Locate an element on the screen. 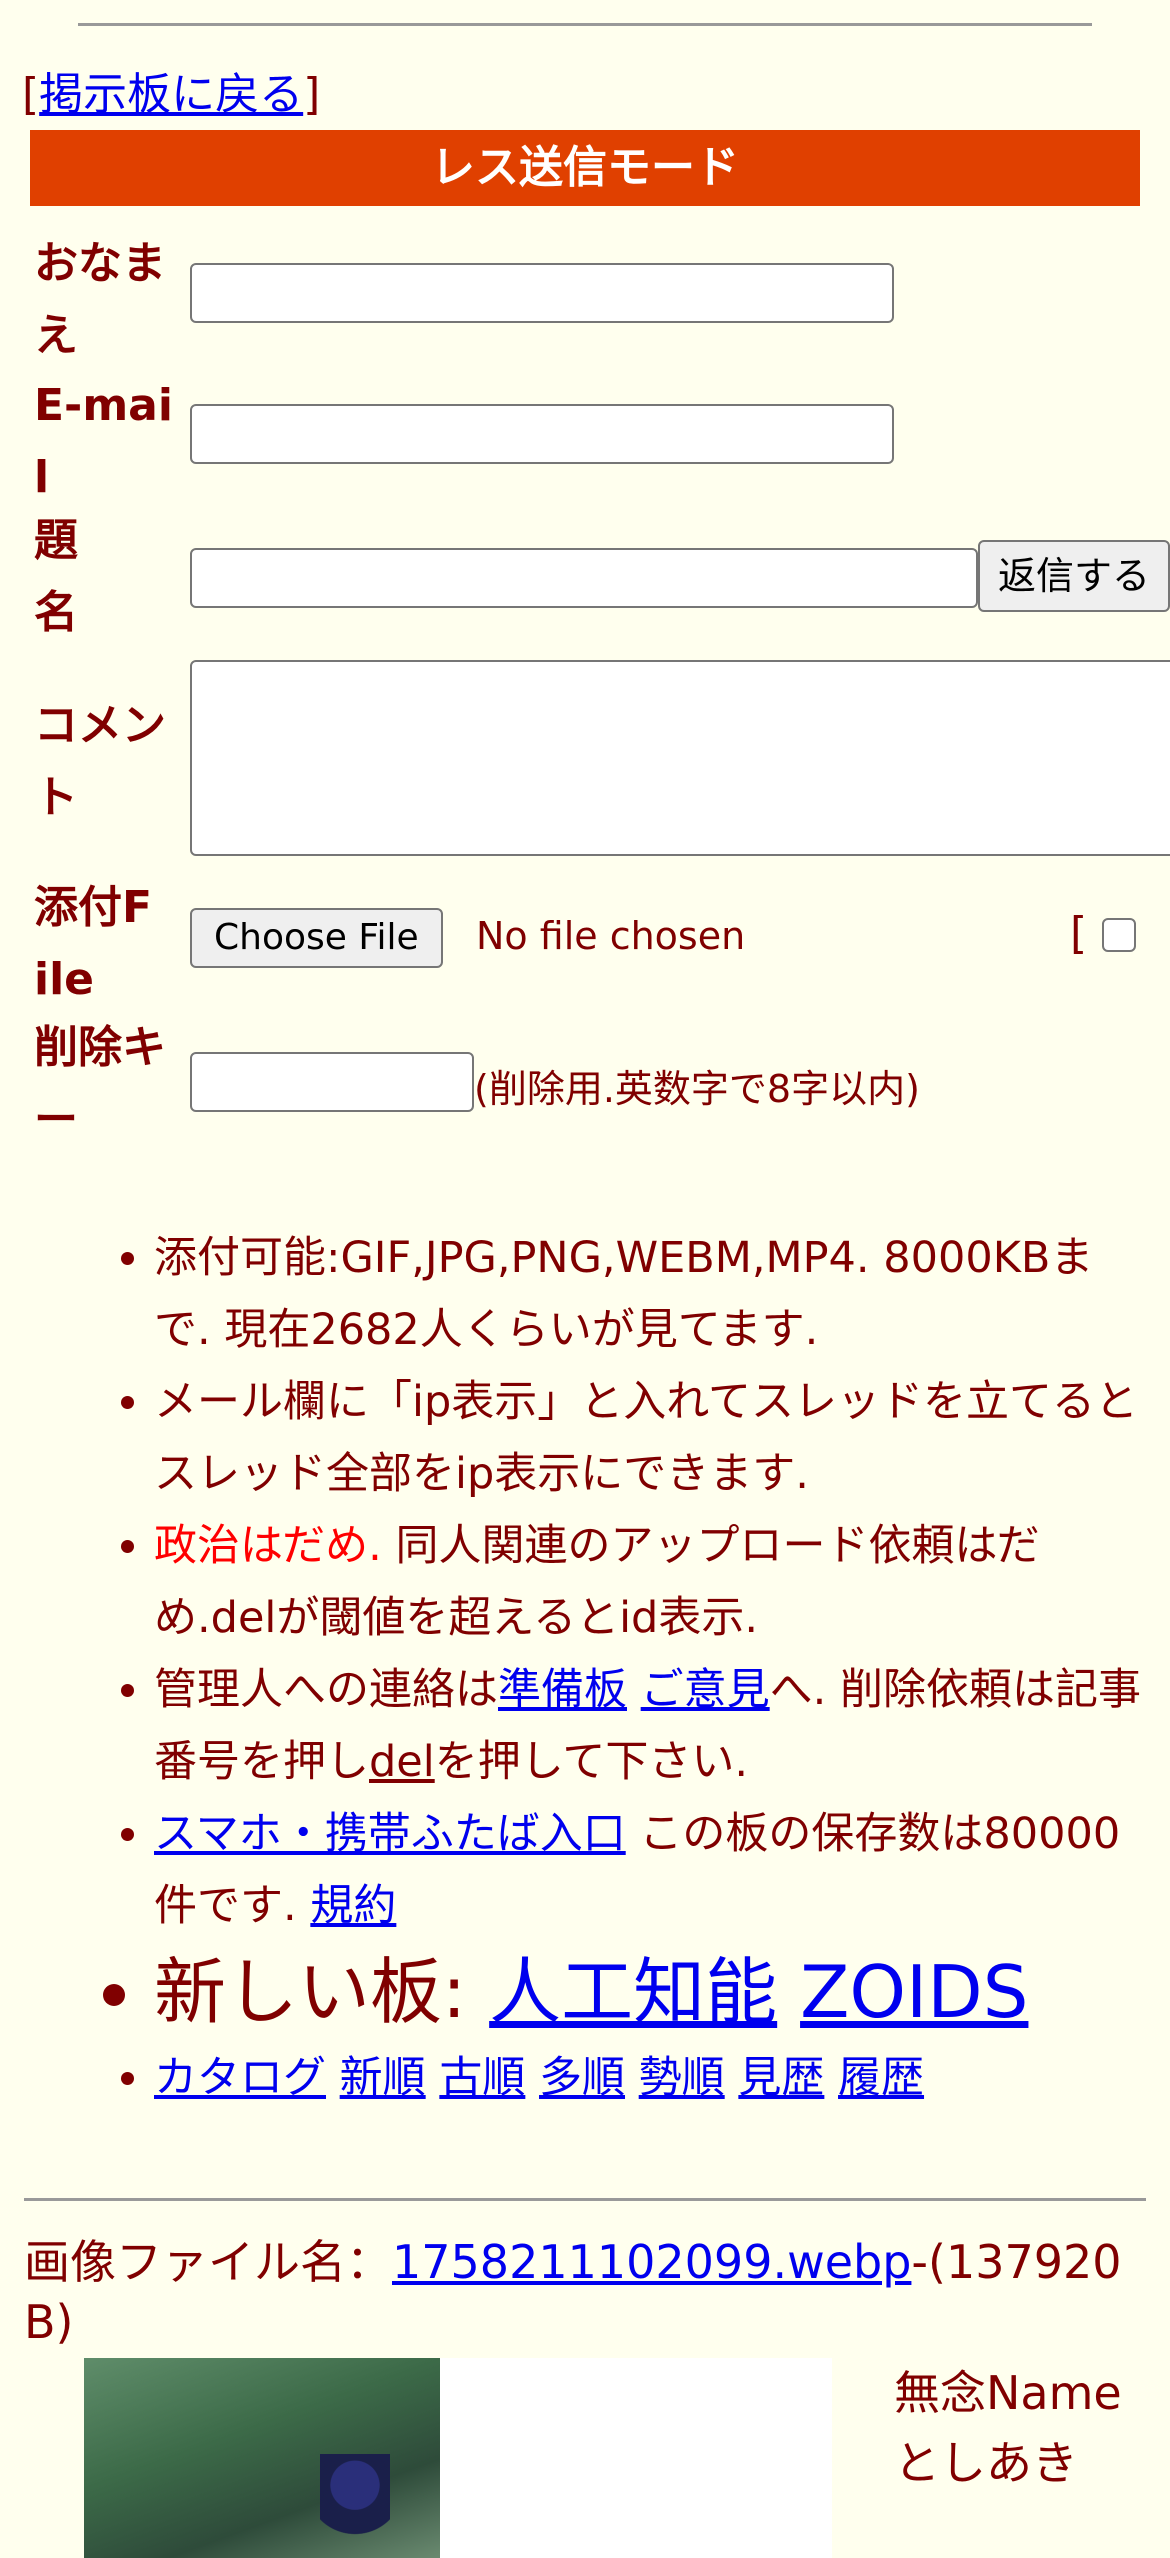 The image size is (1170, 2558). comment-label: コメント is located at coordinates (100, 761).